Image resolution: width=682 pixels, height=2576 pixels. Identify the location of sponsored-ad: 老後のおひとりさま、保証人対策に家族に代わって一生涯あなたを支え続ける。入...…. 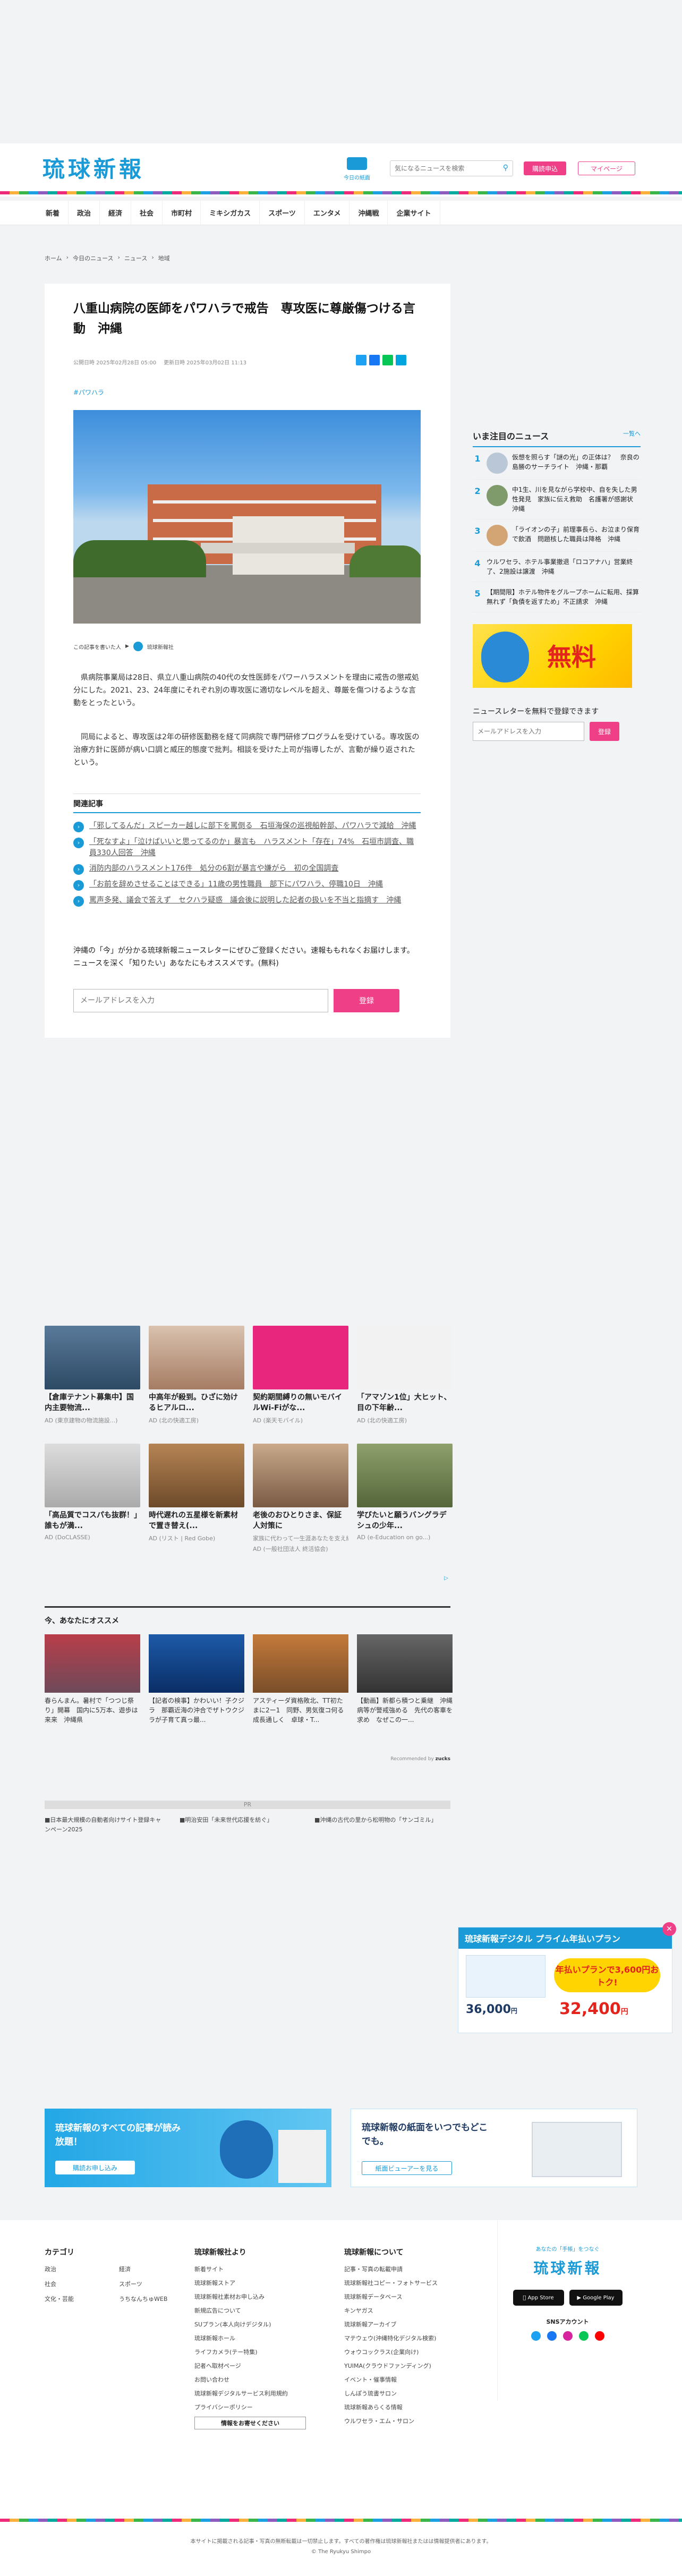
(300, 1499).